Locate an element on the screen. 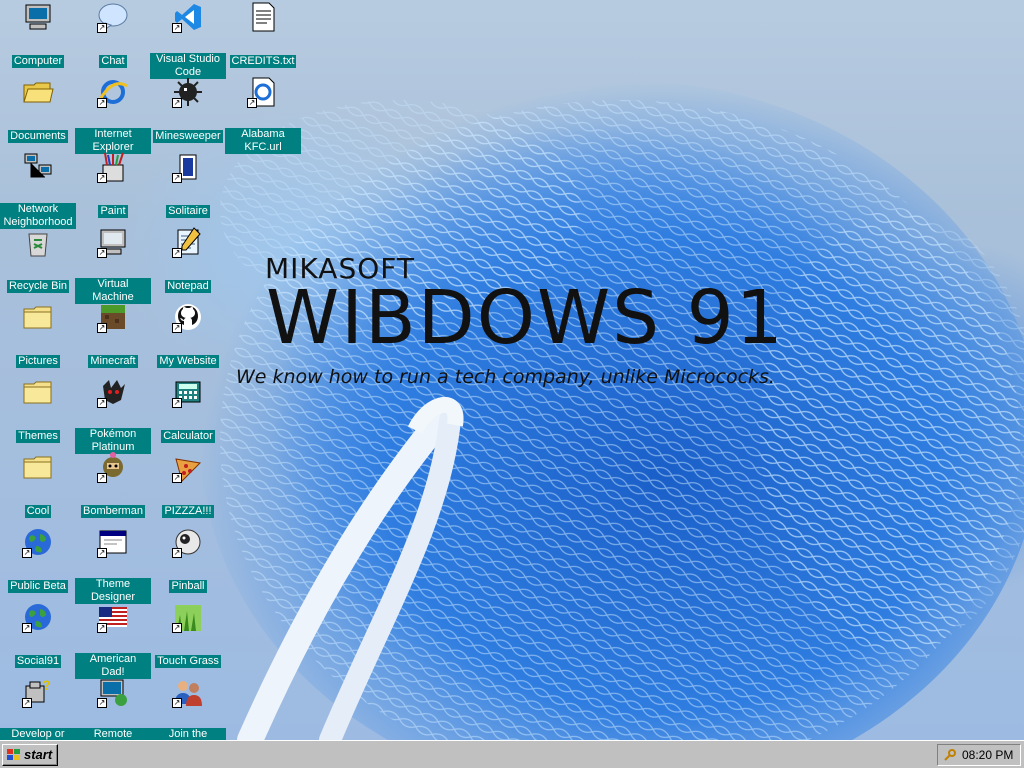  start-button: start is located at coordinates (30, 755).